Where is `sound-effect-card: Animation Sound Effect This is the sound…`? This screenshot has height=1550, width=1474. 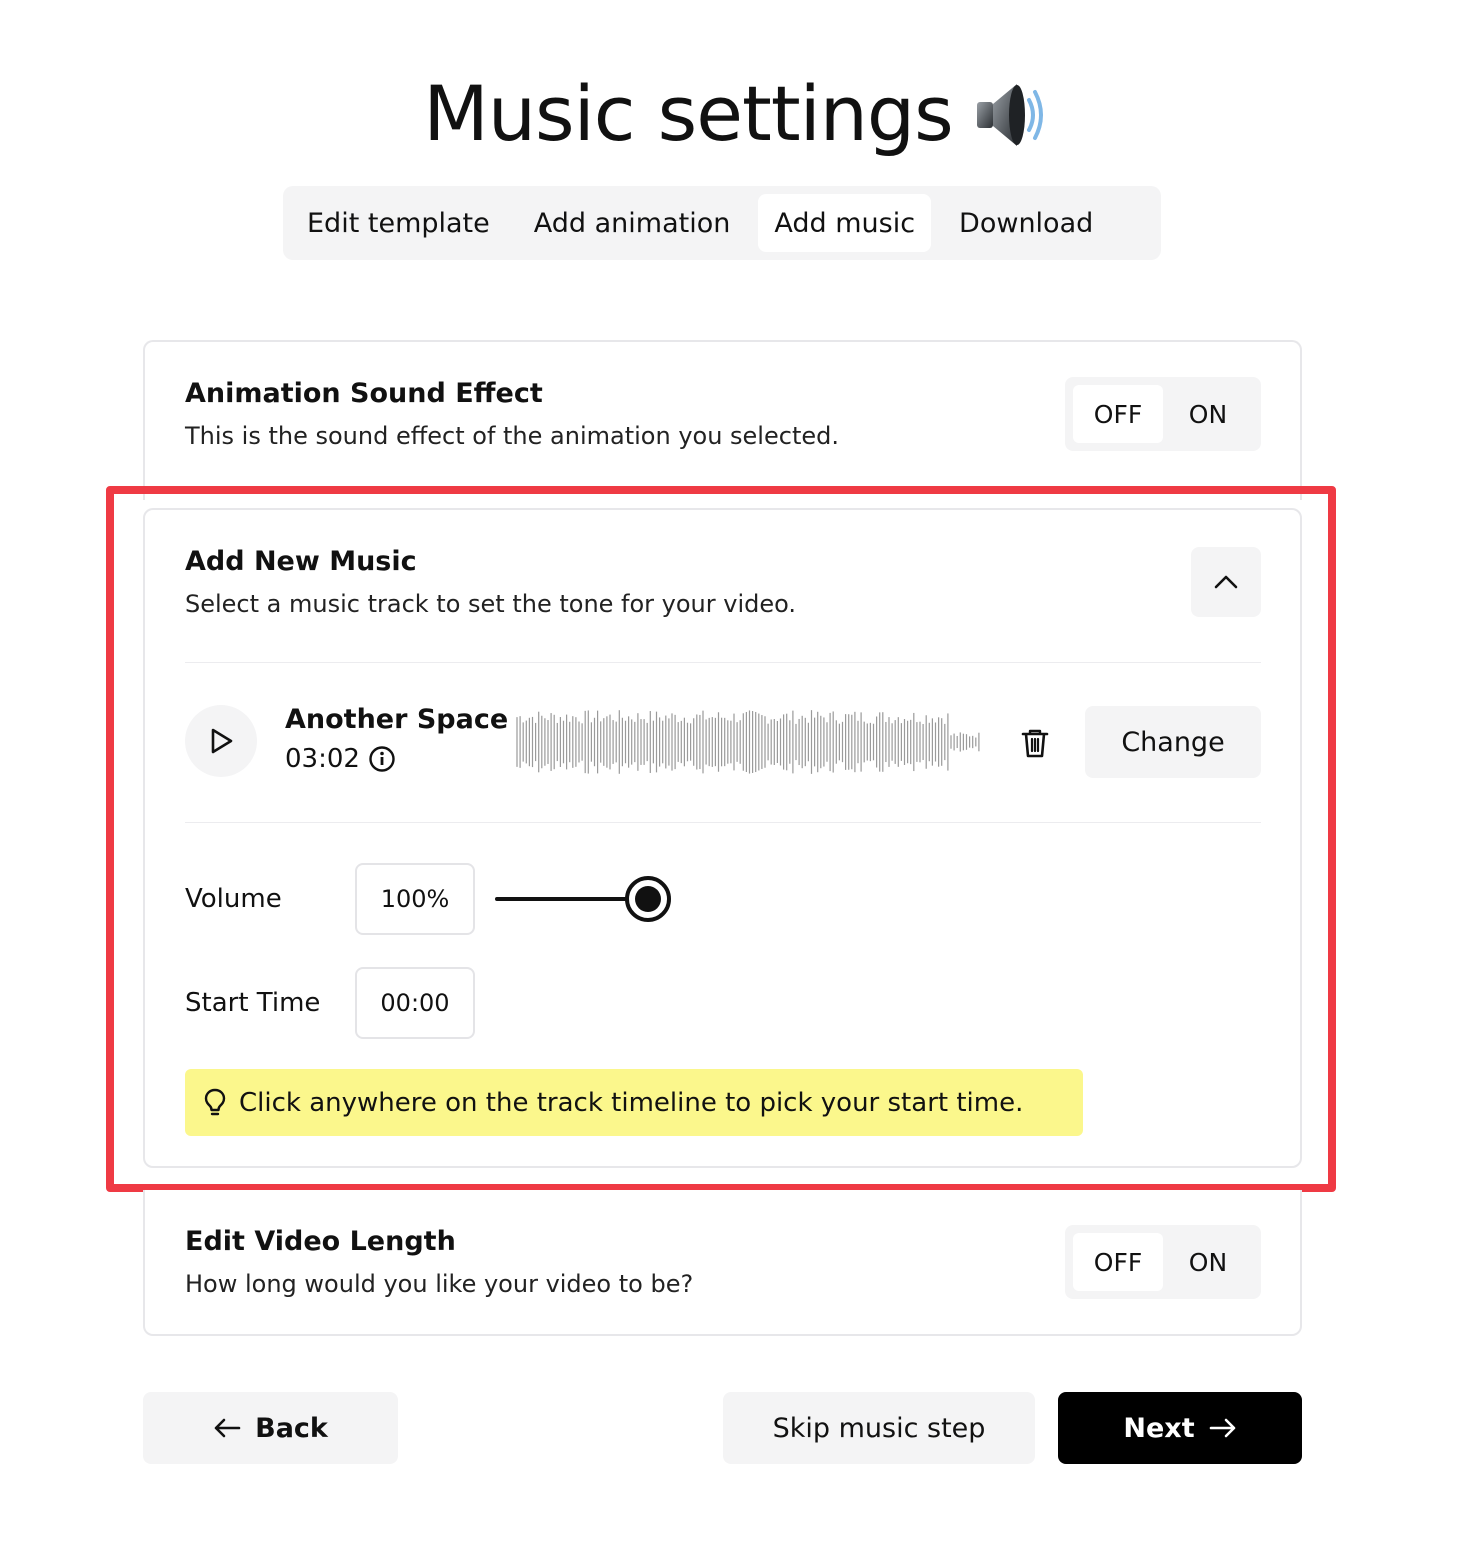 sound-effect-card: Animation Sound Effect This is the sound… is located at coordinates (722, 420).